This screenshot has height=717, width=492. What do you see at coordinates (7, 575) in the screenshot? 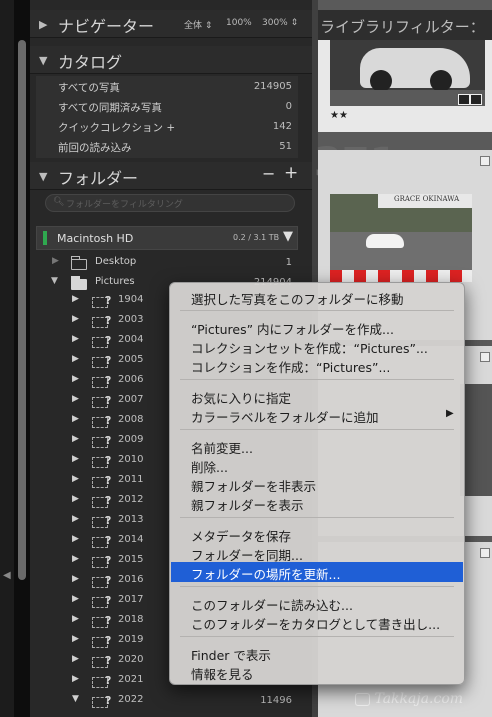
I see `collapse-left-panel-icon: ◀` at bounding box center [7, 575].